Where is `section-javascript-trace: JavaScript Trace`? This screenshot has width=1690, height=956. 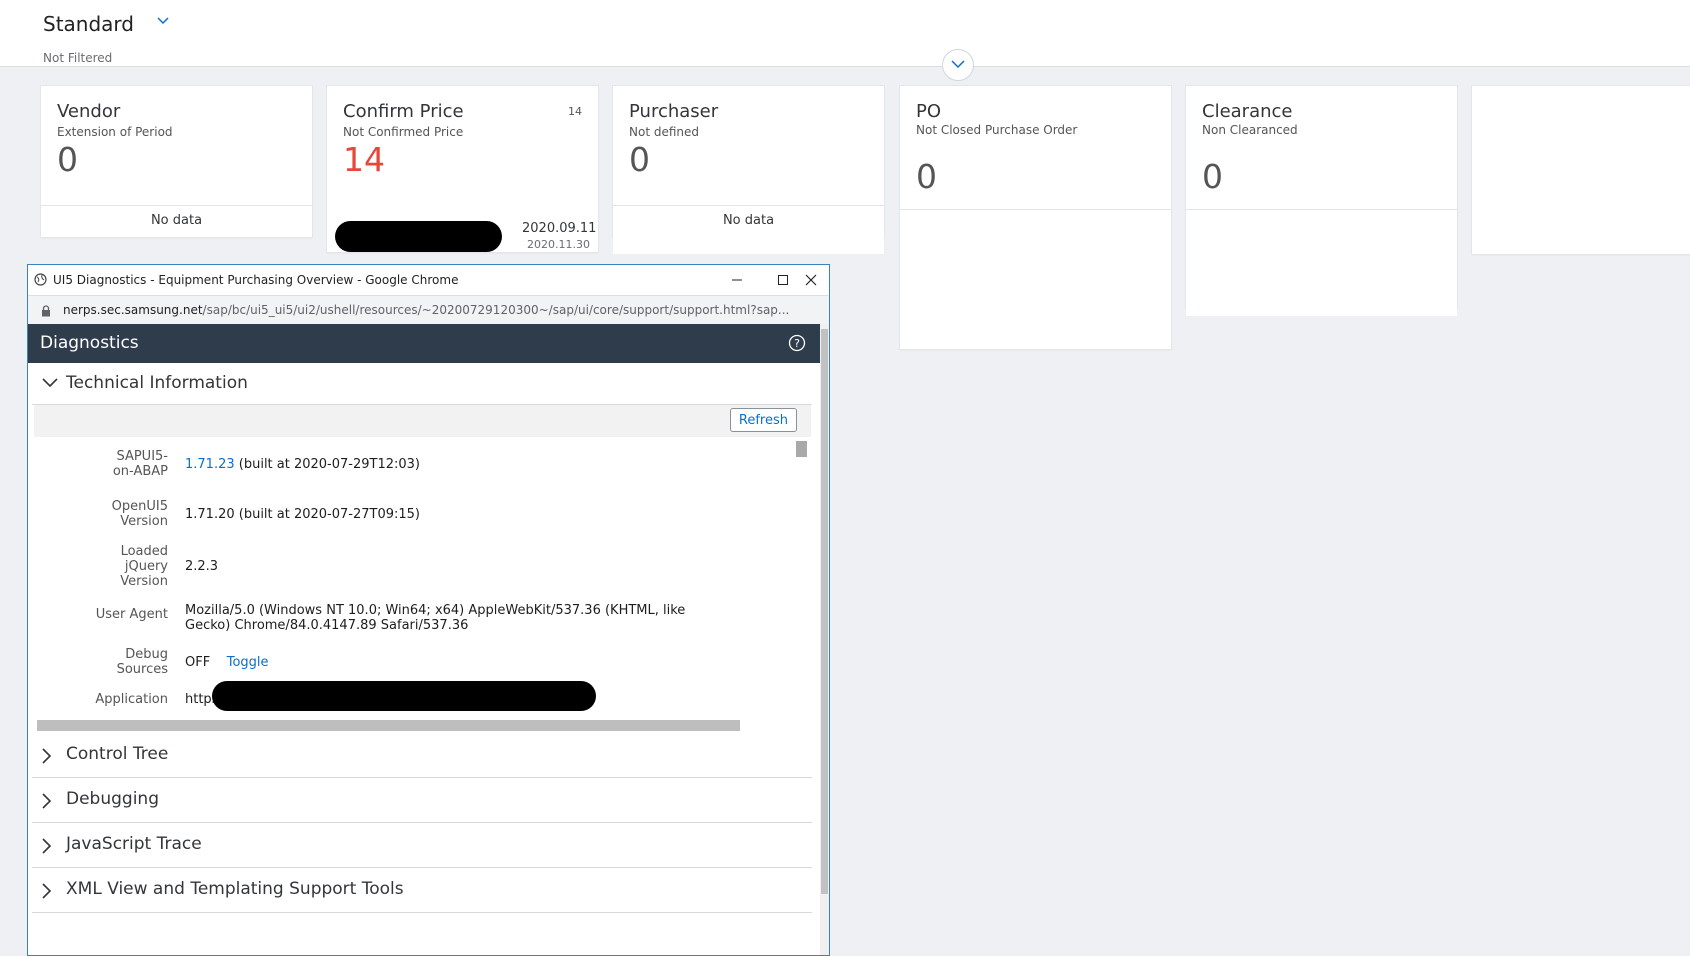
section-javascript-trace: JavaScript Trace is located at coordinates (422, 845).